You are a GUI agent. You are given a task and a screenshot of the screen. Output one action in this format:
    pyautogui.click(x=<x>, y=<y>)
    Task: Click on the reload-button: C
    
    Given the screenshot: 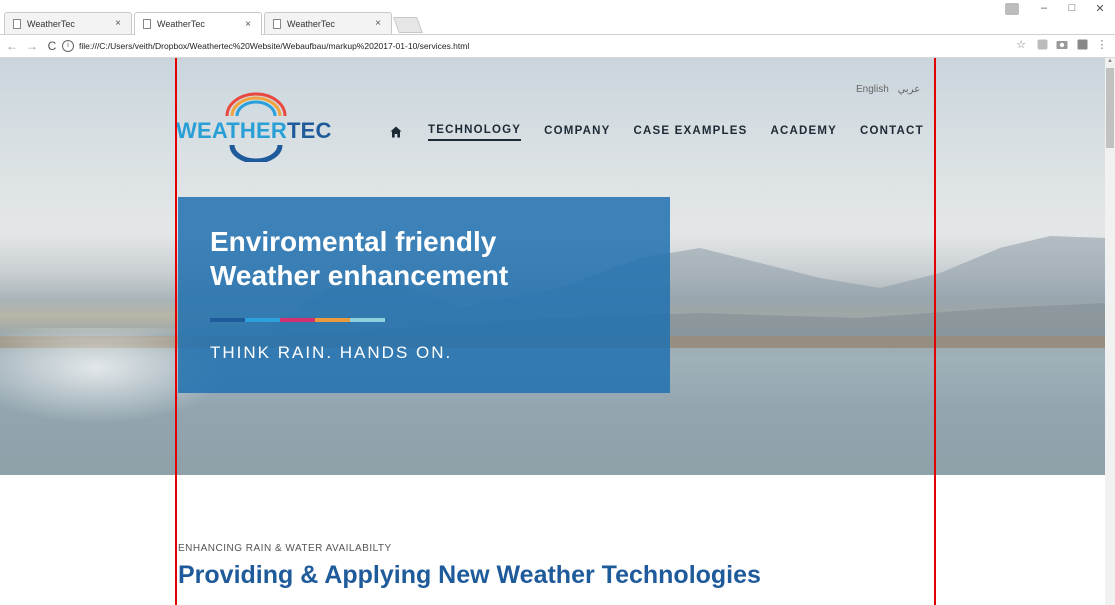 What is the action you would take?
    pyautogui.click(x=52, y=46)
    